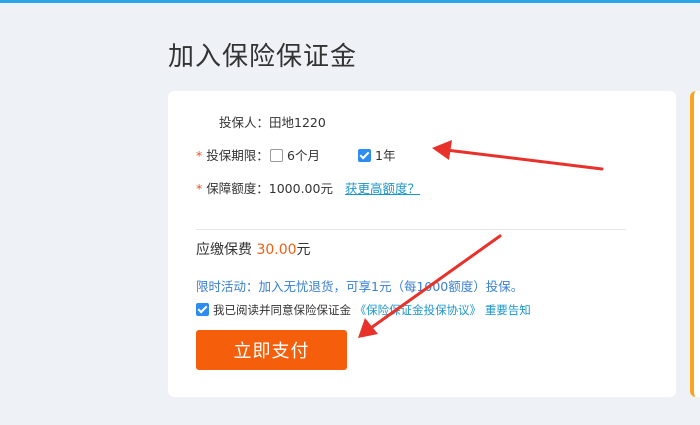 The image size is (700, 425). Describe the element at coordinates (518, 155) in the screenshot. I see `arrow-to-period` at that location.